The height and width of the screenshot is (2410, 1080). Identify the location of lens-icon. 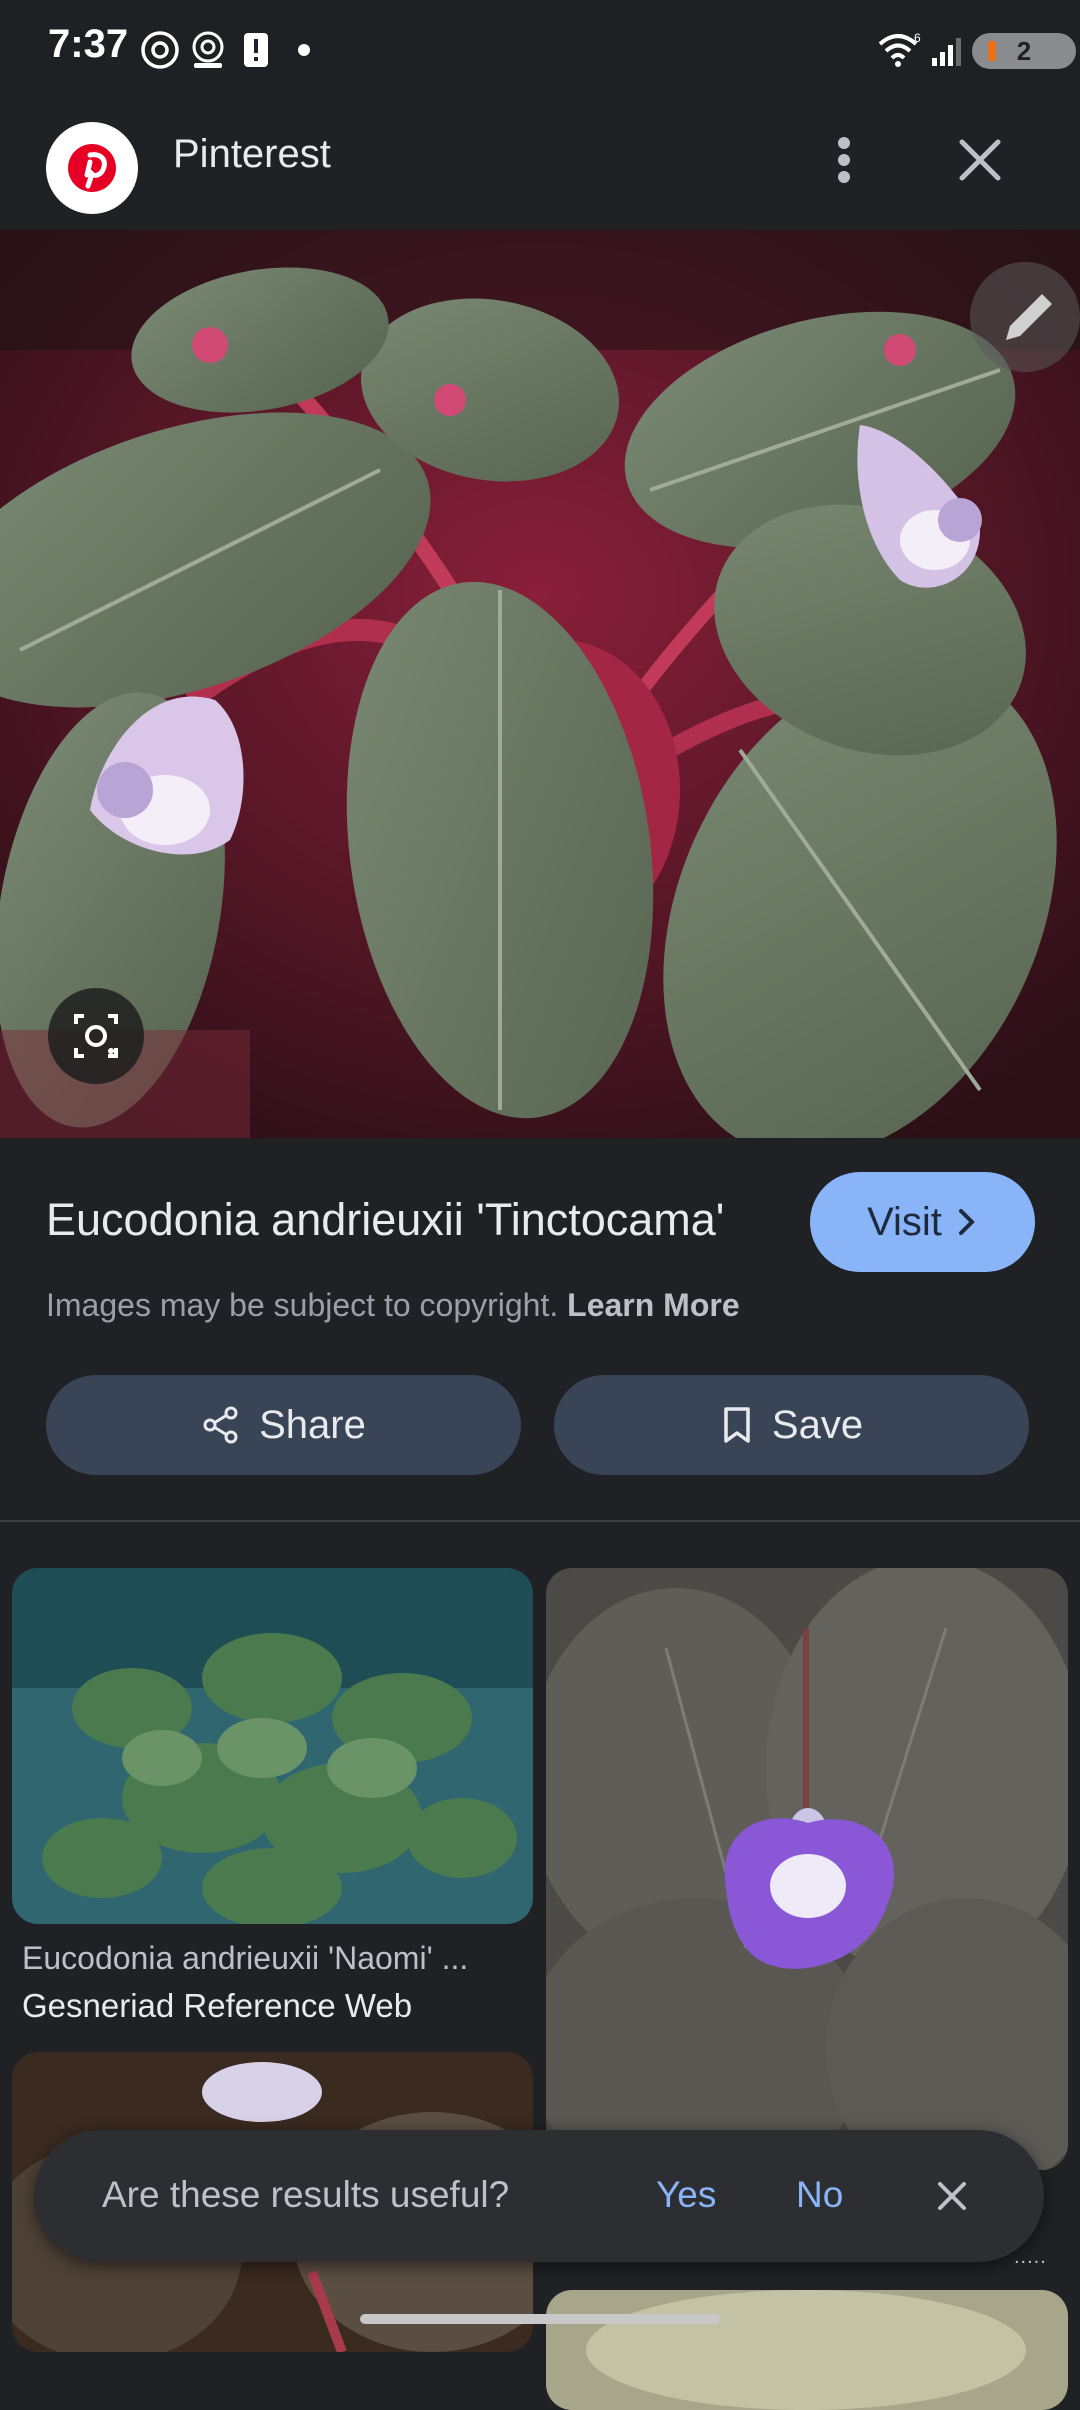
(96, 1036).